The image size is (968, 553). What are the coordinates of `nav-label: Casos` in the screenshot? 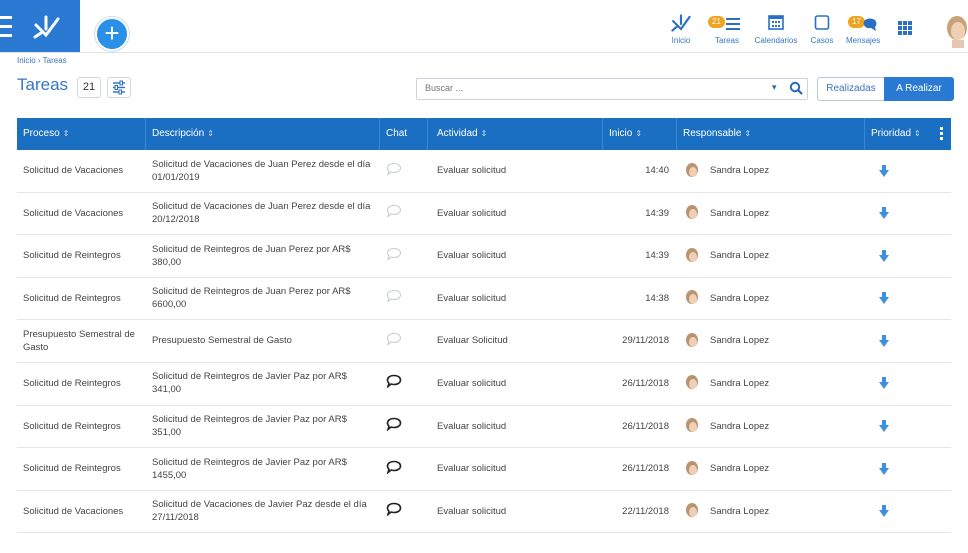 It's located at (822, 40).